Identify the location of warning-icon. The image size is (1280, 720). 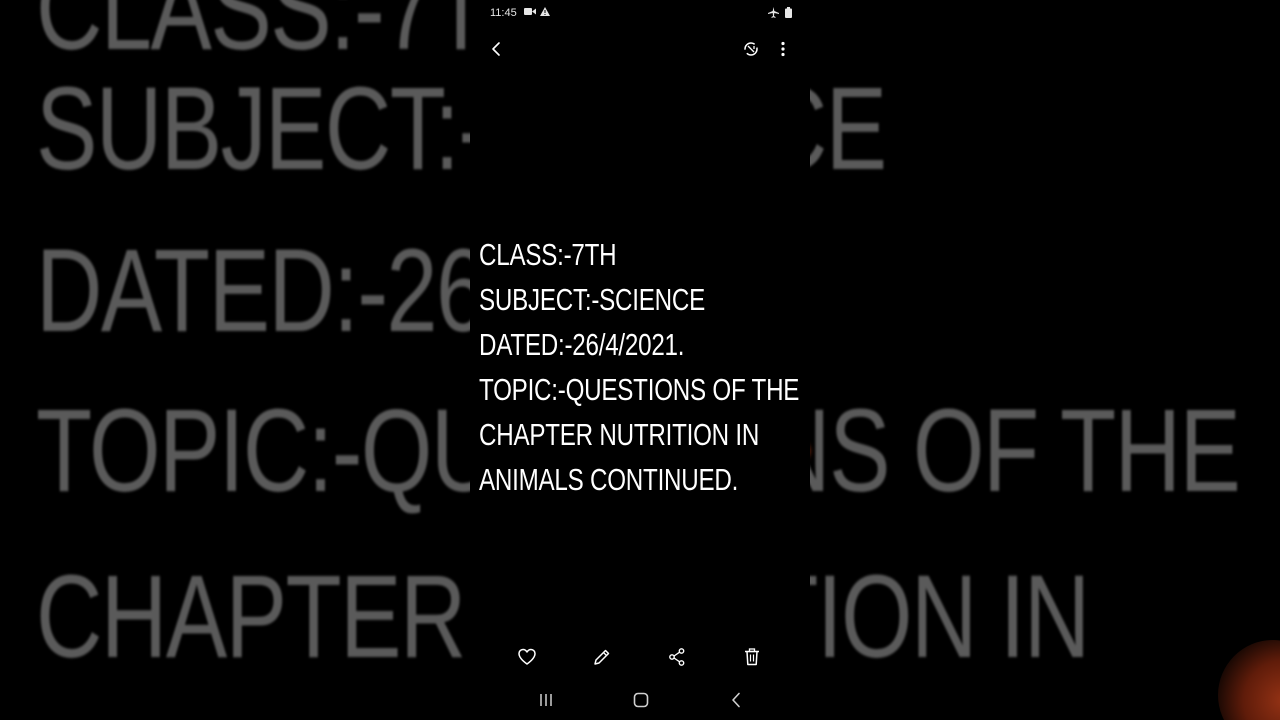
(545, 11).